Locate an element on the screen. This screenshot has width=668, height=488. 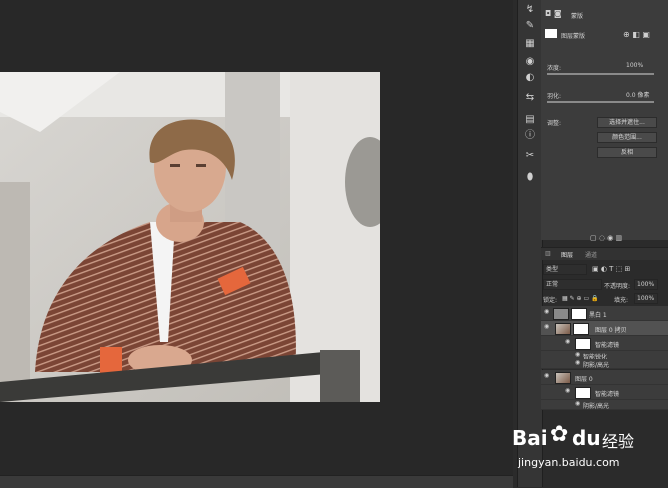
feather-label: 羽化: is located at coordinates (554, 96).